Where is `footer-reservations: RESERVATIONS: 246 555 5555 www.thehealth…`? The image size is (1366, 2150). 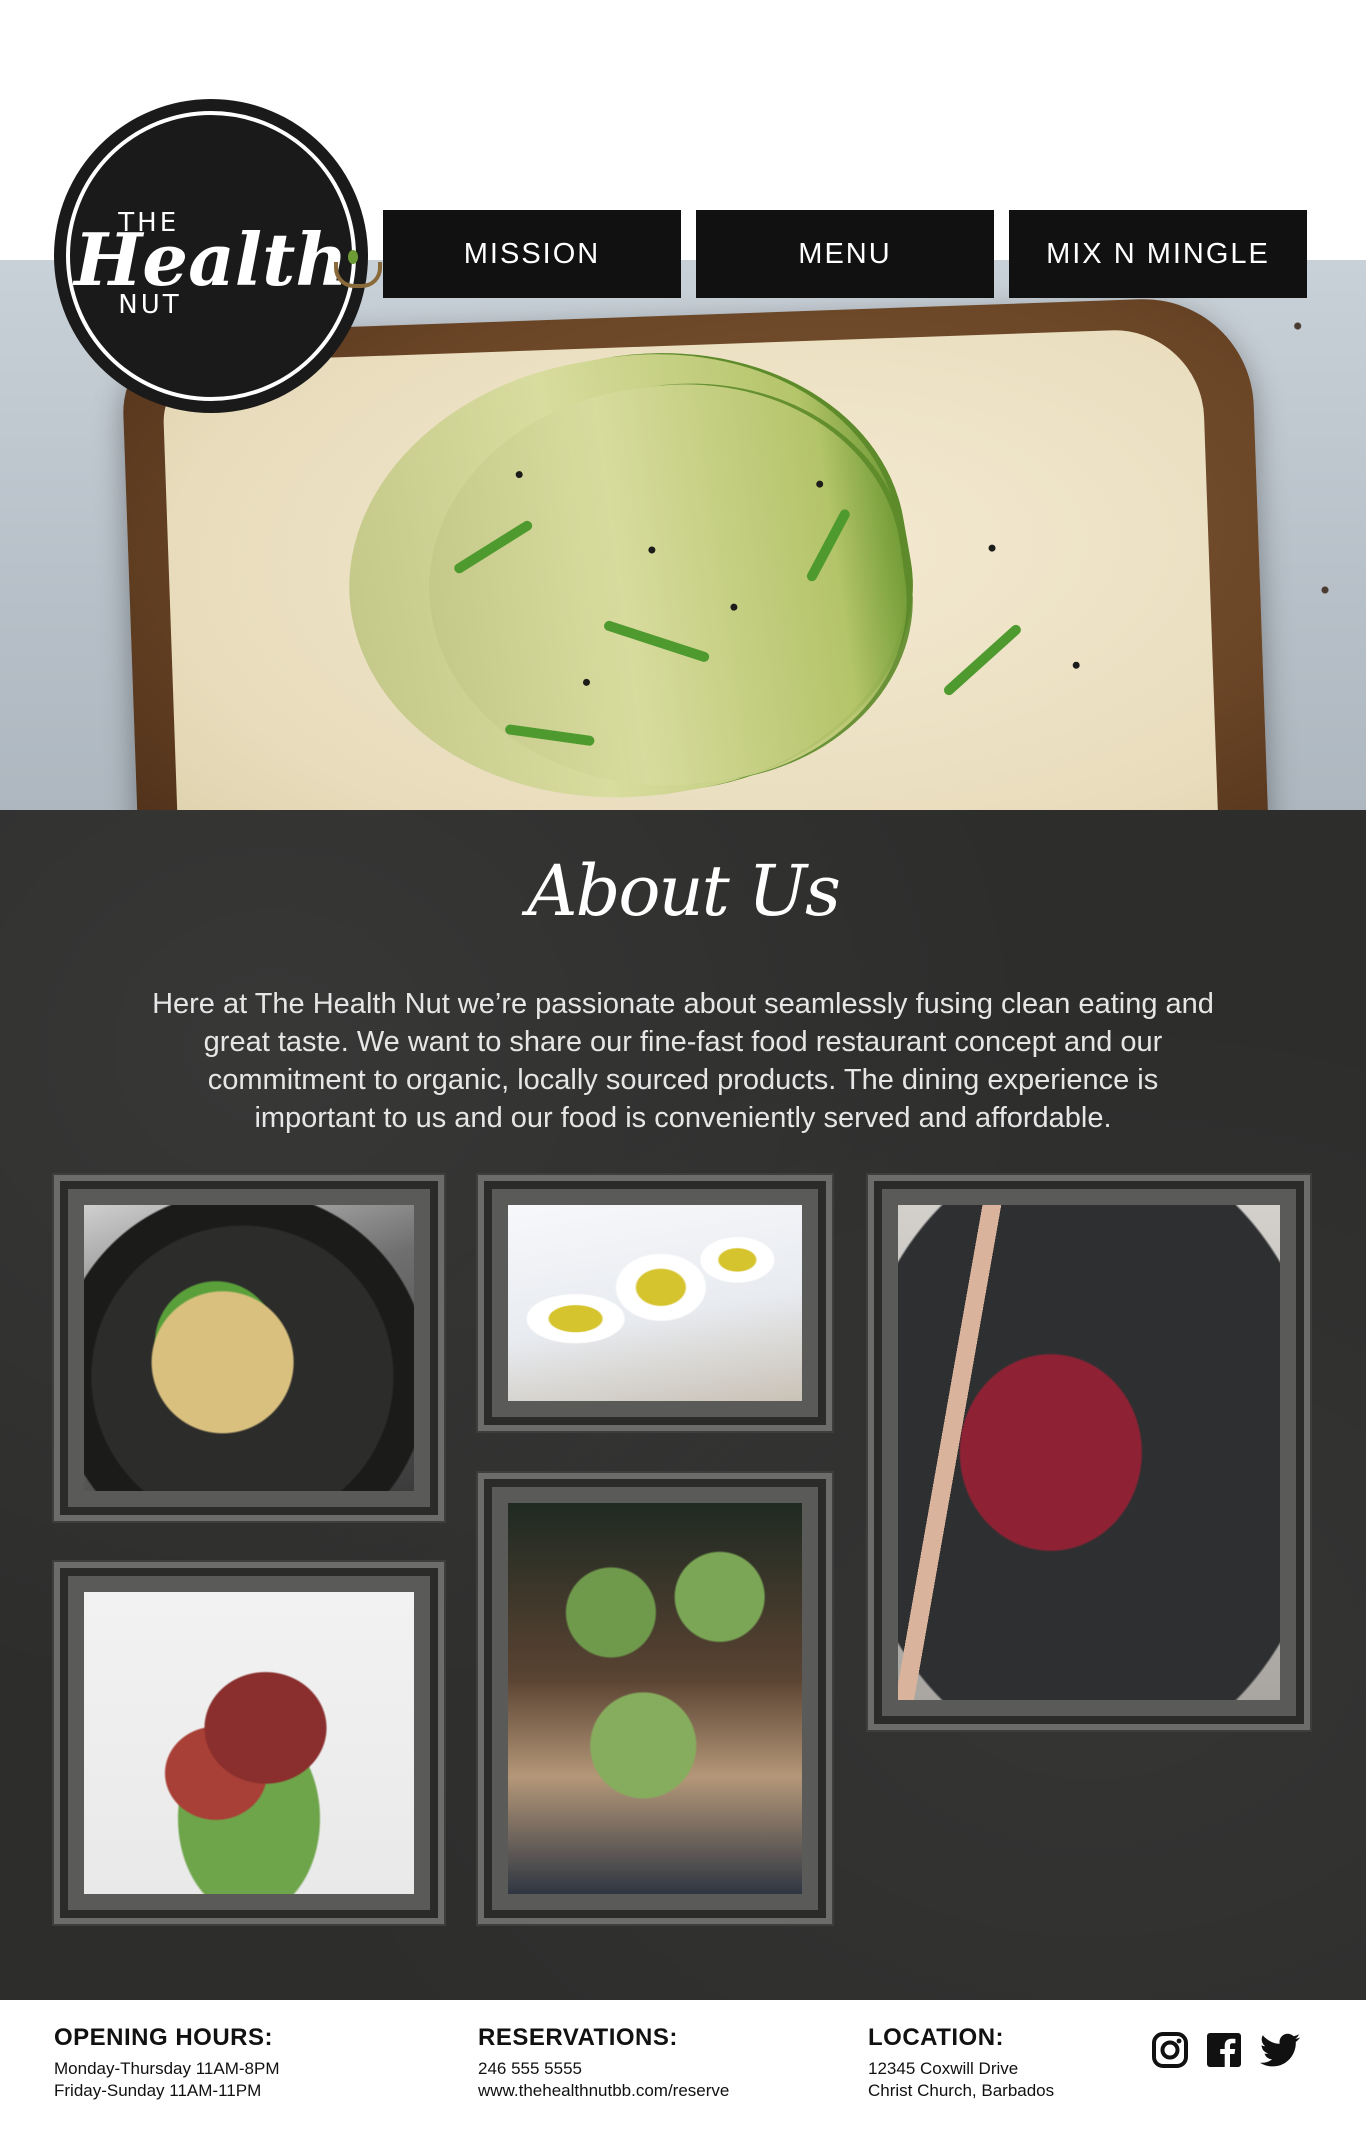
footer-reservations: RESERVATIONS: 246 555 5555 www.thehealth… is located at coordinates (603, 2063).